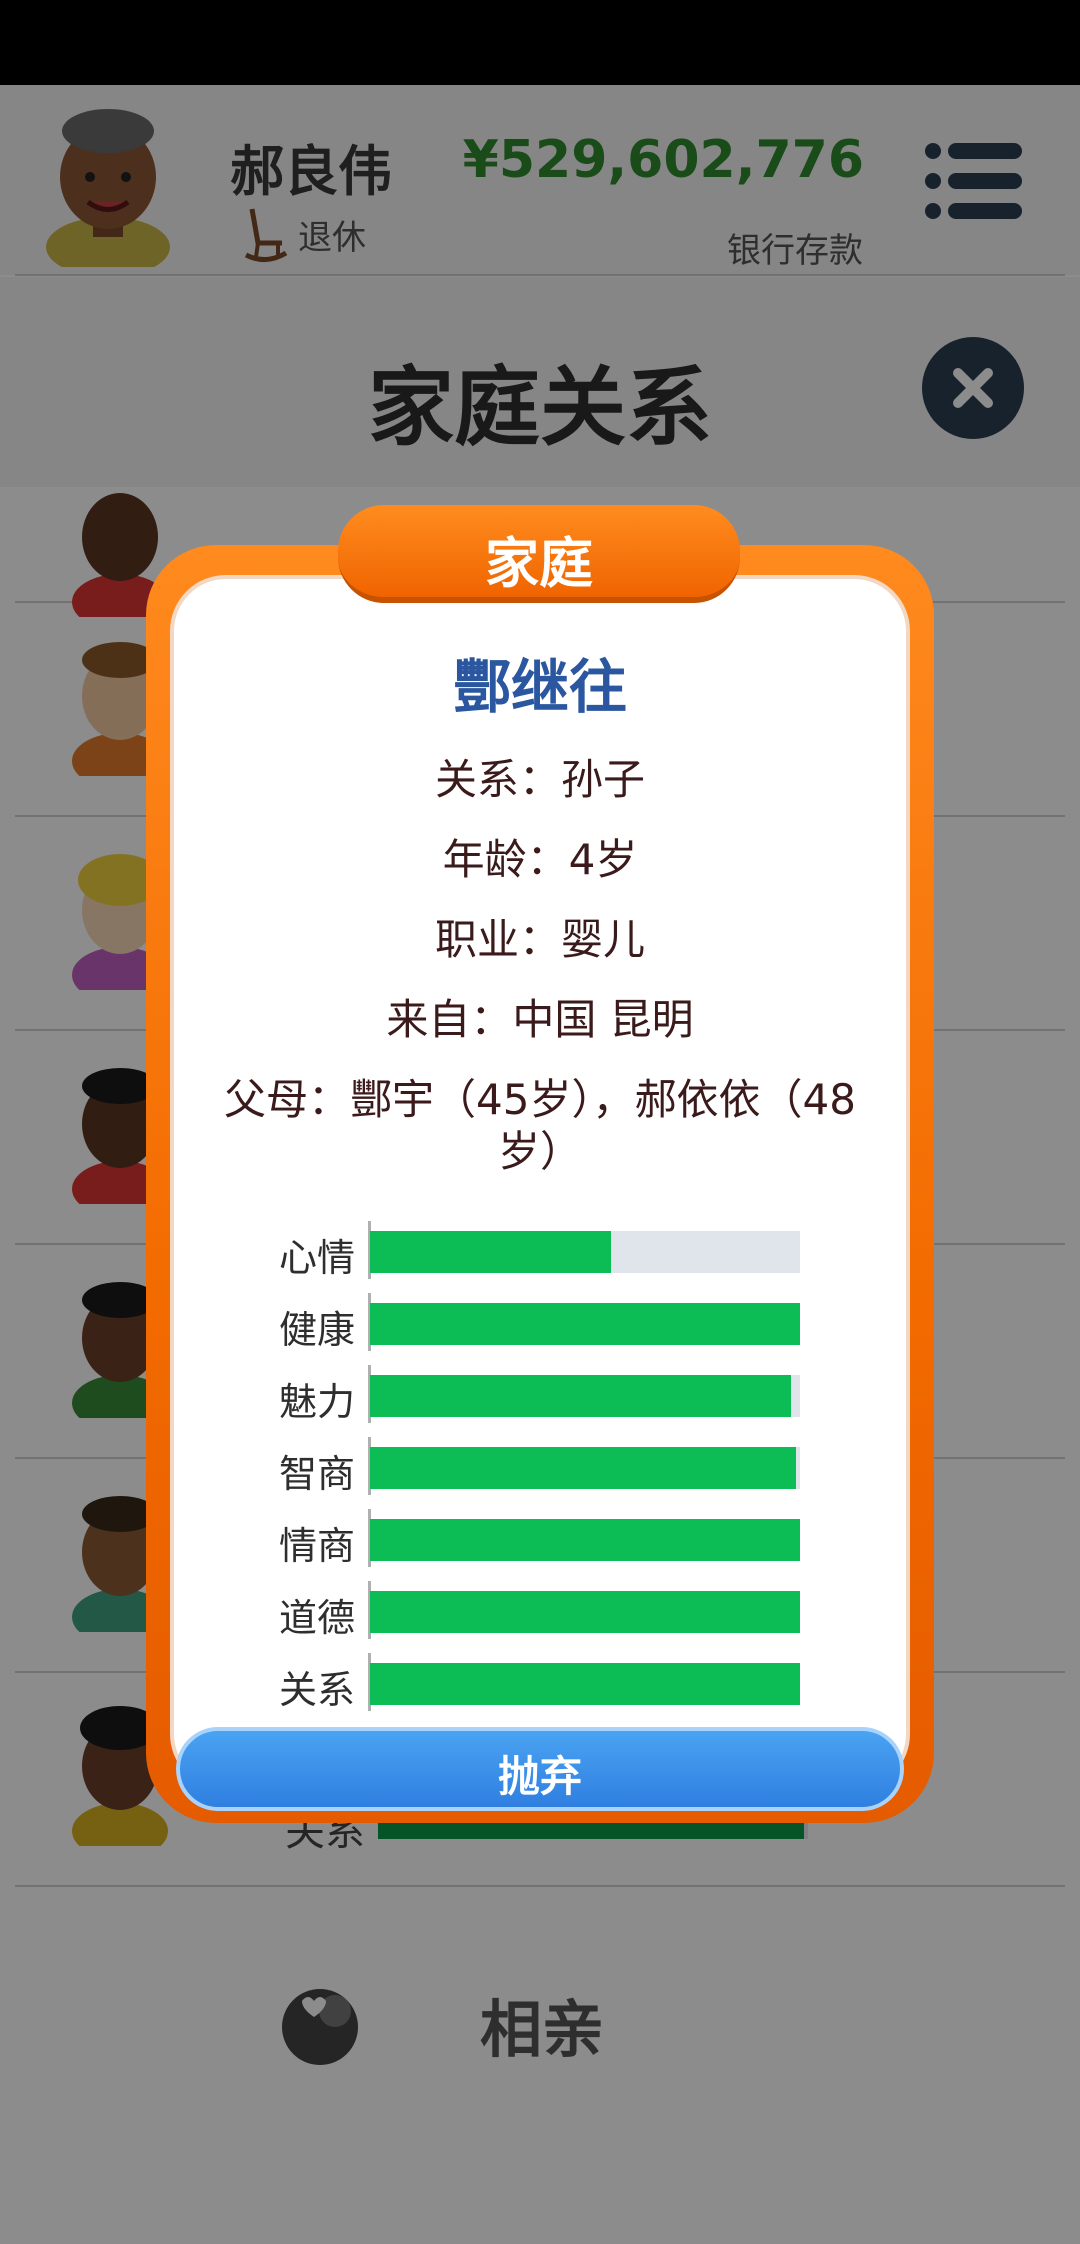 The width and height of the screenshot is (1080, 2244). I want to click on member-name: 酆继往, so click(539, 687).